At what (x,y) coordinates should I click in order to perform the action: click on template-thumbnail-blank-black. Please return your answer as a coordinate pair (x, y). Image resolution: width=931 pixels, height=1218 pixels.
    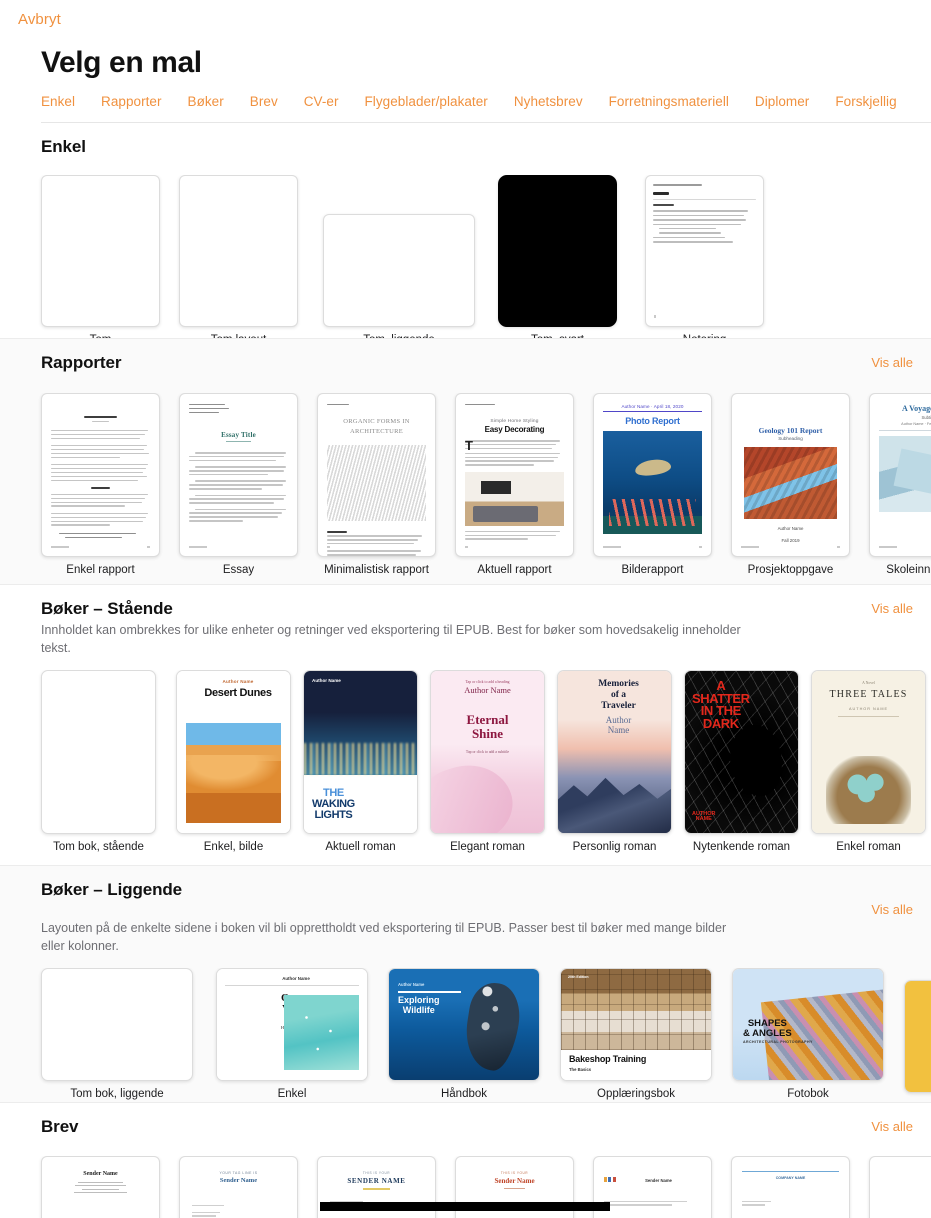
    Looking at the image, I should click on (557, 251).